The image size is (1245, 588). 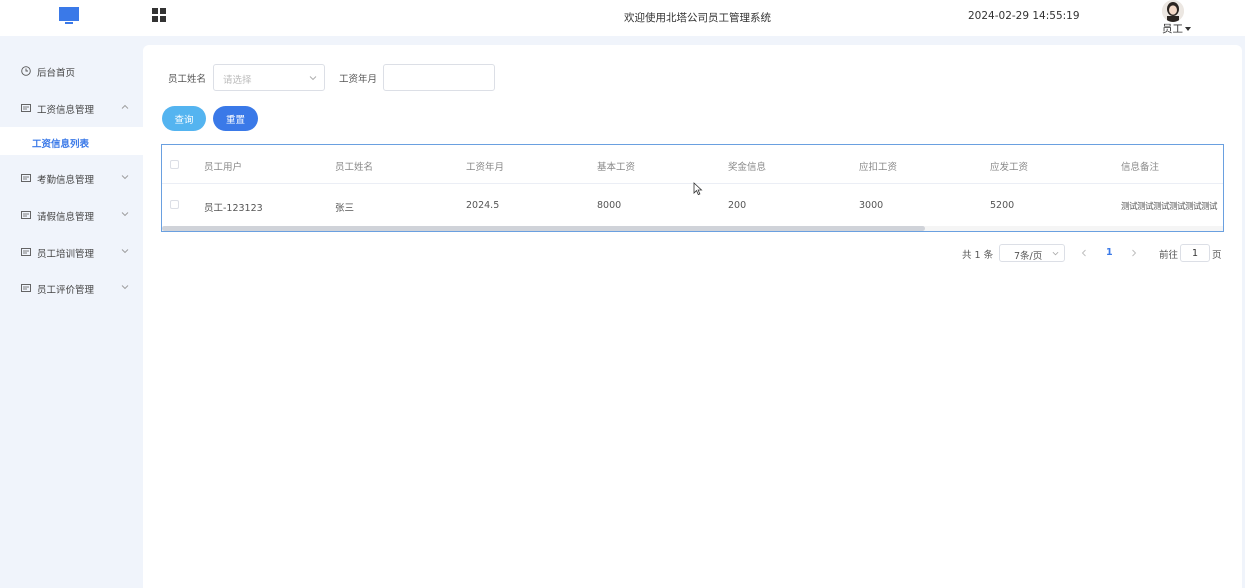 What do you see at coordinates (609, 205) in the screenshot?
I see `table-cell: 8000` at bounding box center [609, 205].